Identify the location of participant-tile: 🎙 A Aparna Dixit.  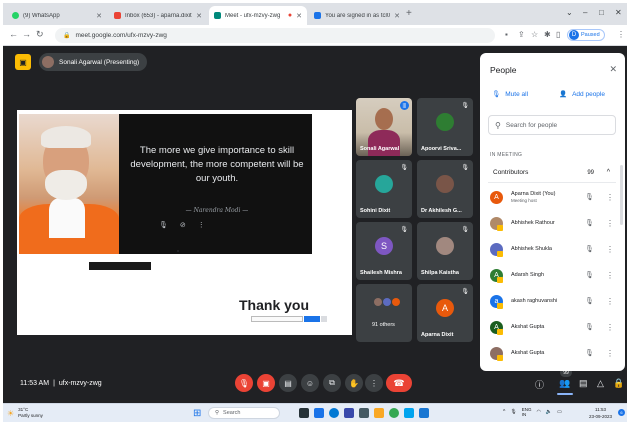
(445, 313).